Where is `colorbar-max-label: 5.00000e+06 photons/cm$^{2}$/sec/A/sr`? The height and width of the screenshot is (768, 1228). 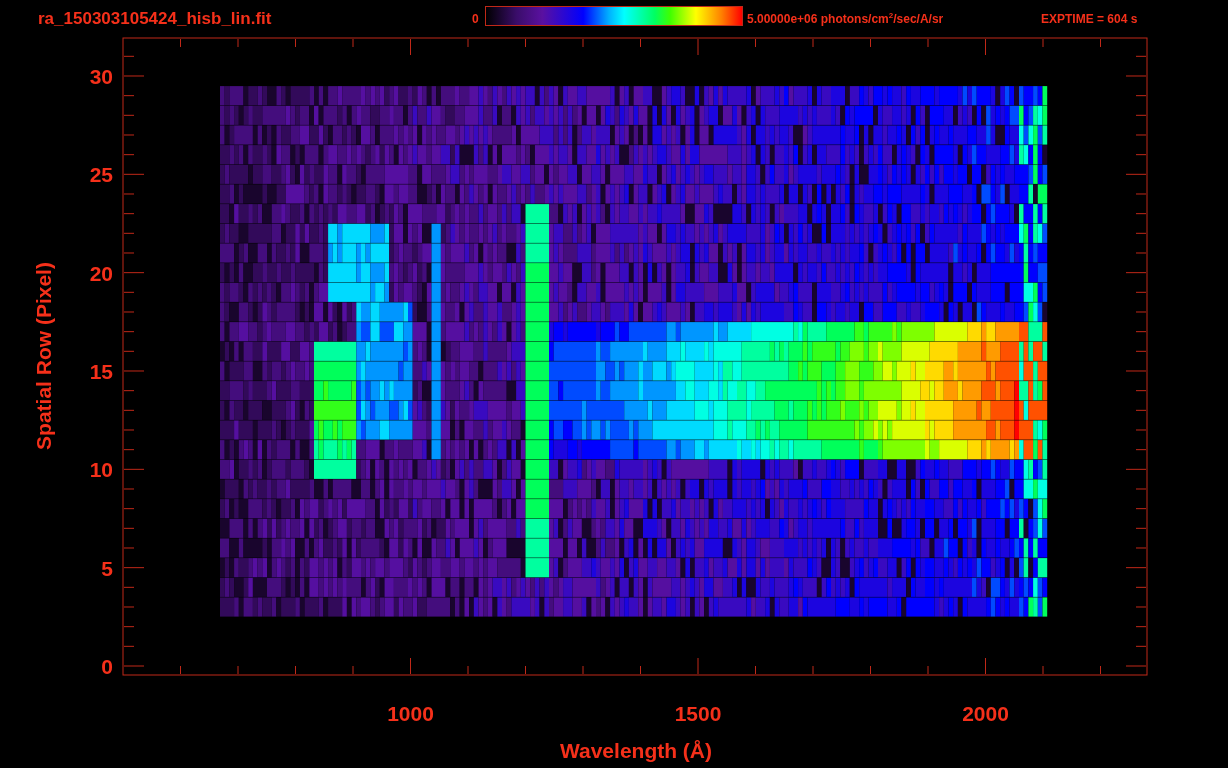 colorbar-max-label: 5.00000e+06 photons/cm$^{2}$/sec/A/sr is located at coordinates (845, 18).